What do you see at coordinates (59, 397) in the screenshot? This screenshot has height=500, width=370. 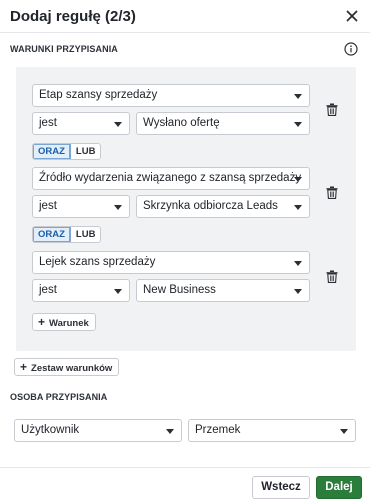 I see `assignee-section-label: OSOBA PRZYPISANIA` at bounding box center [59, 397].